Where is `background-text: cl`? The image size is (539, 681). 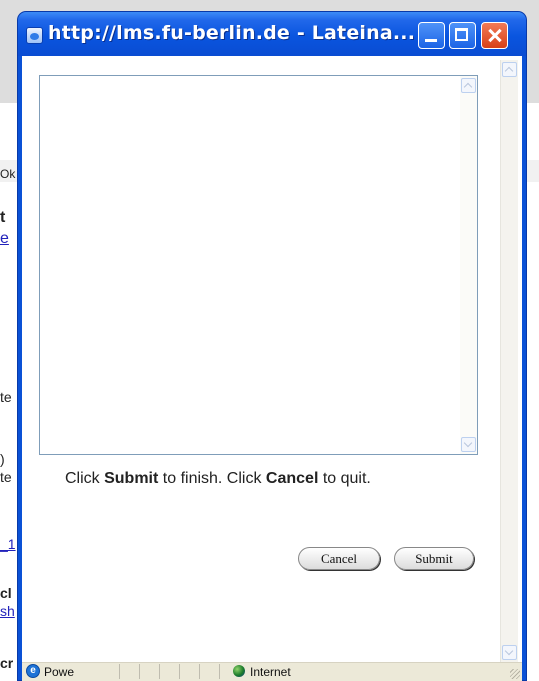 background-text: cl is located at coordinates (6, 593).